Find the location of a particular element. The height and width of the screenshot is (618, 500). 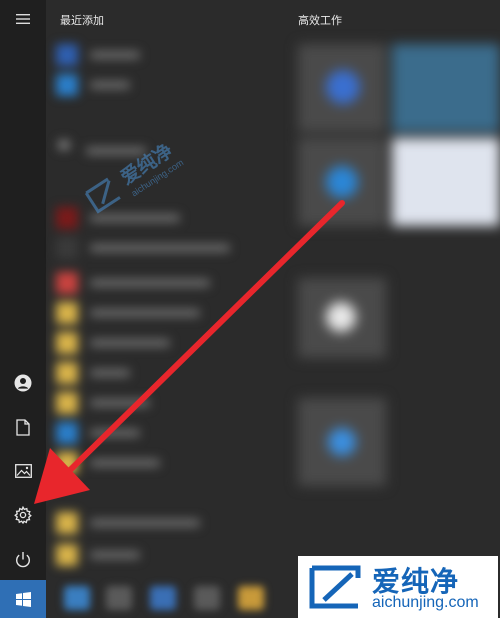

pictures-icon is located at coordinates (23, 471).